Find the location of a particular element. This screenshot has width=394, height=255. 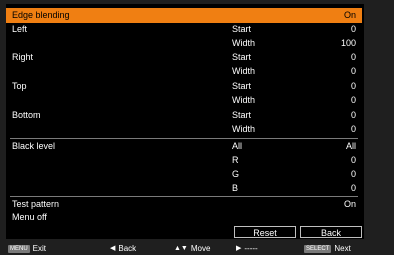

left-width-label: Width is located at coordinates (244, 43).